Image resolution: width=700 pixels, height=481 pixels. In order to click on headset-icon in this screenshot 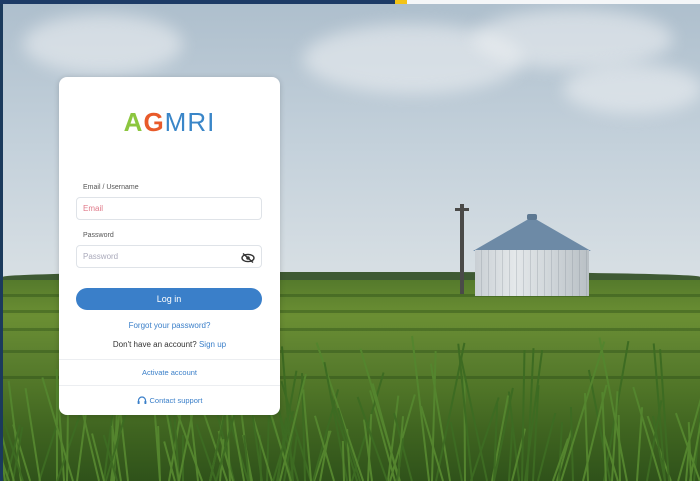, I will do `click(143, 400)`.